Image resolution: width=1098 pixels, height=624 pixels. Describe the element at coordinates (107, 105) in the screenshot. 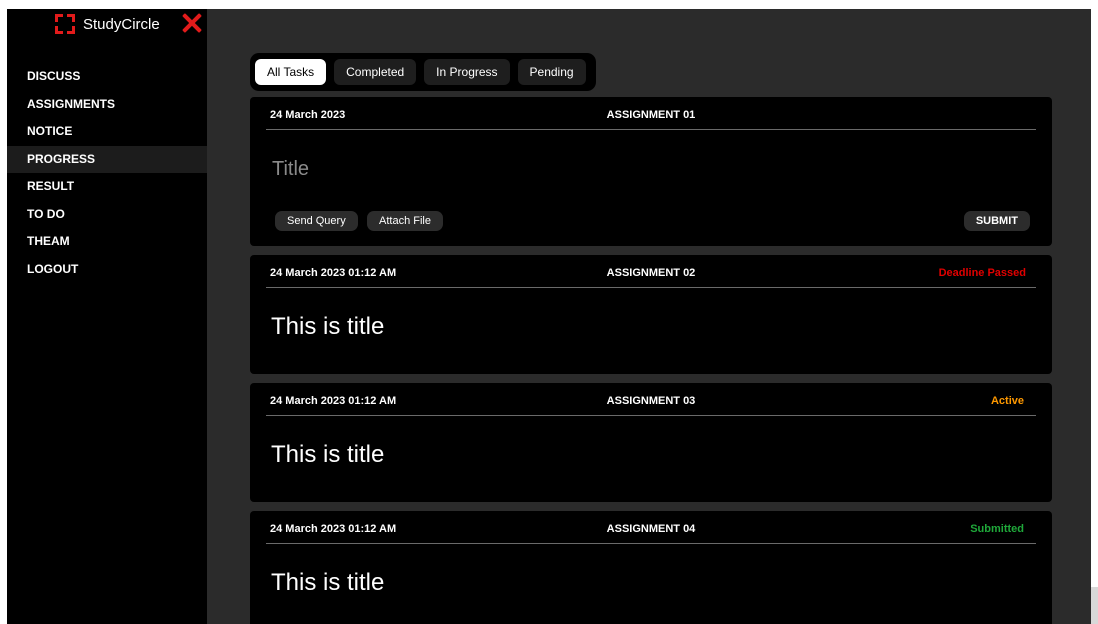

I see `sidebar-item-assignments: ASSIGNMENTS` at that location.